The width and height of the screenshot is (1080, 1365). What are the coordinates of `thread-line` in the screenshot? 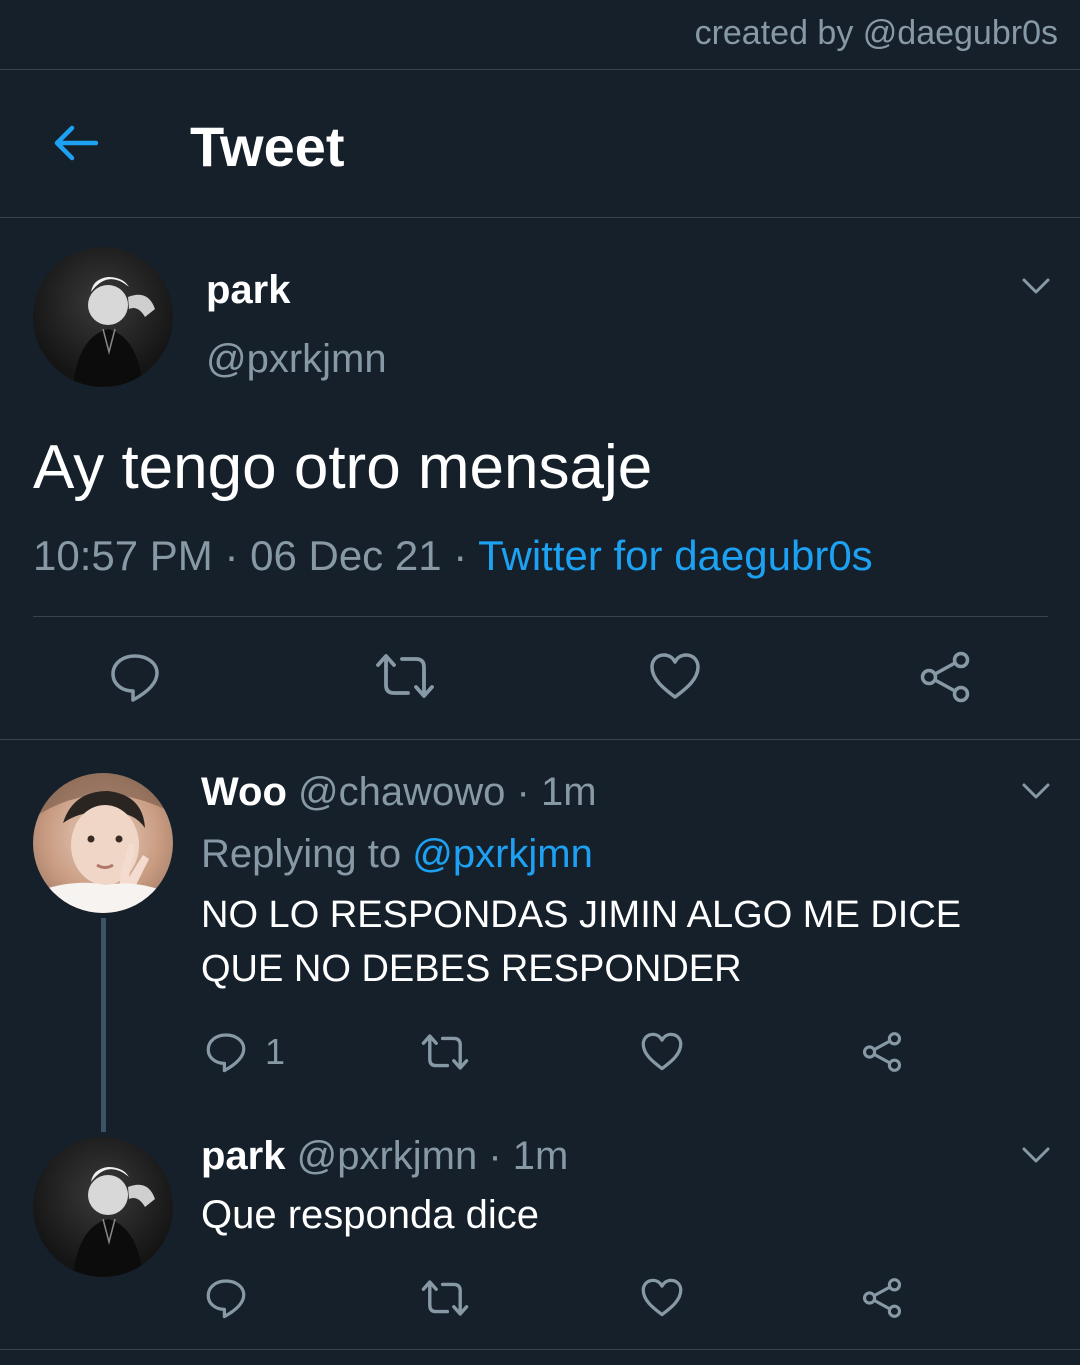 It's located at (103, 1025).